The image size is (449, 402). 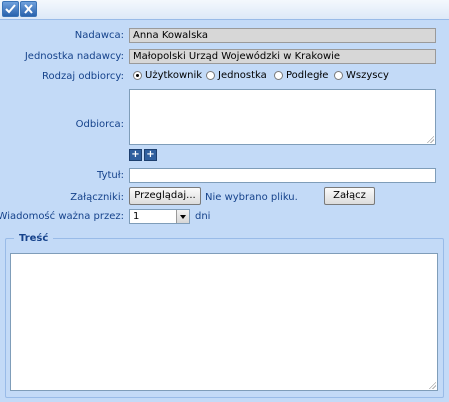 I want to click on add-recipient-button: +, so click(x=135, y=155).